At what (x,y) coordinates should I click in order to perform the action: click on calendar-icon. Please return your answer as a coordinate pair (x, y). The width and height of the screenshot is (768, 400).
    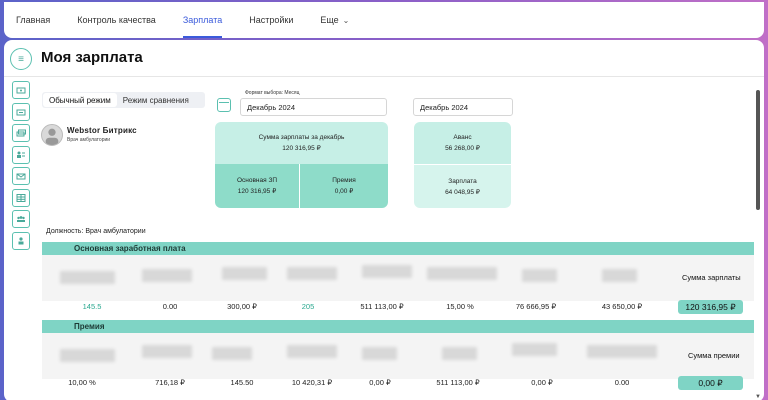
    Looking at the image, I should click on (224, 105).